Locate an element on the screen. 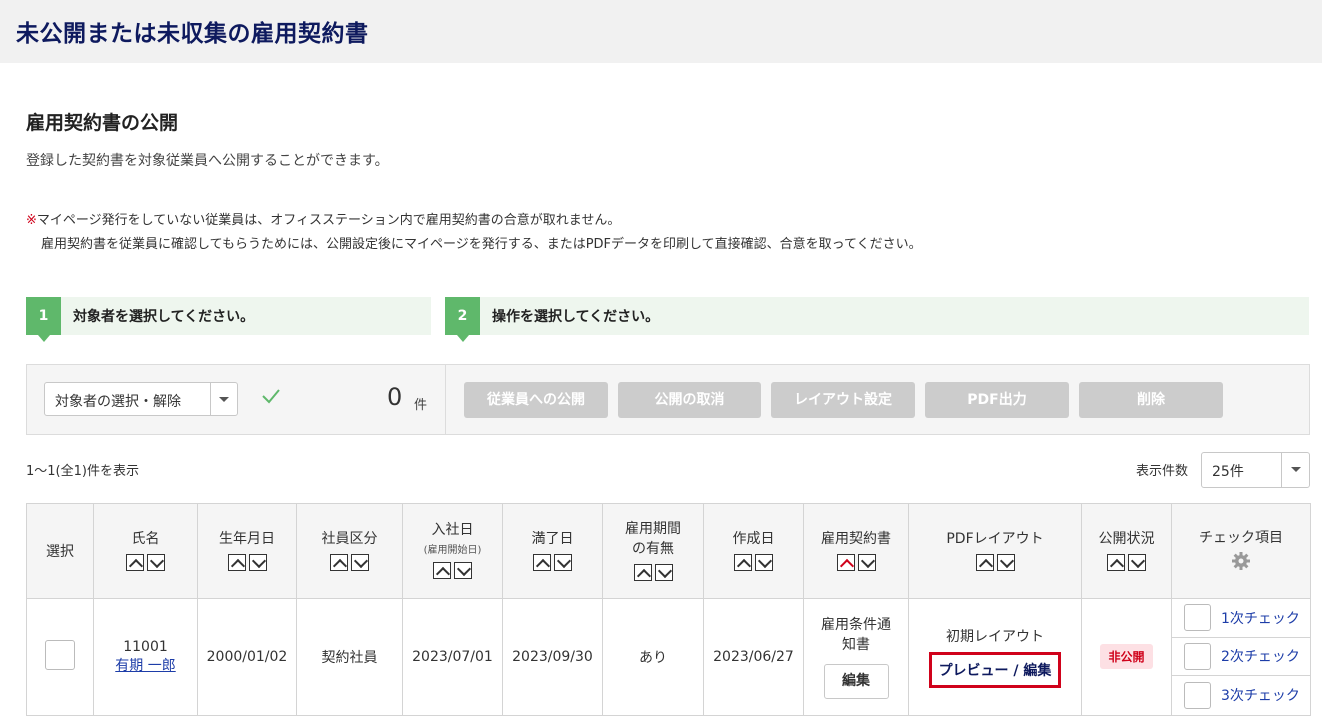  employee-id: 11001 is located at coordinates (145, 646).